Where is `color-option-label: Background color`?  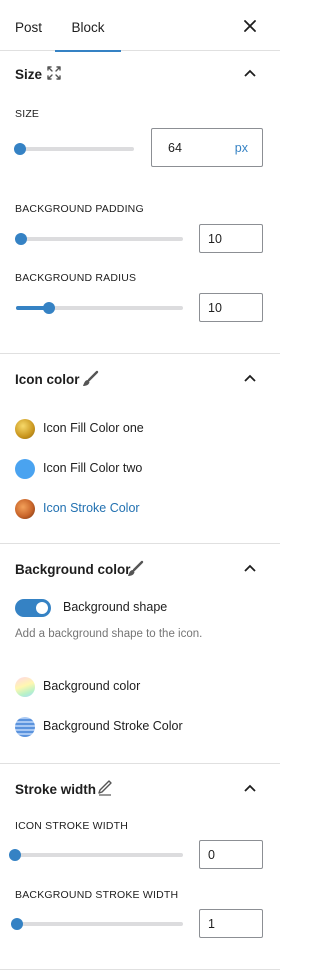
color-option-label: Background color is located at coordinates (92, 686).